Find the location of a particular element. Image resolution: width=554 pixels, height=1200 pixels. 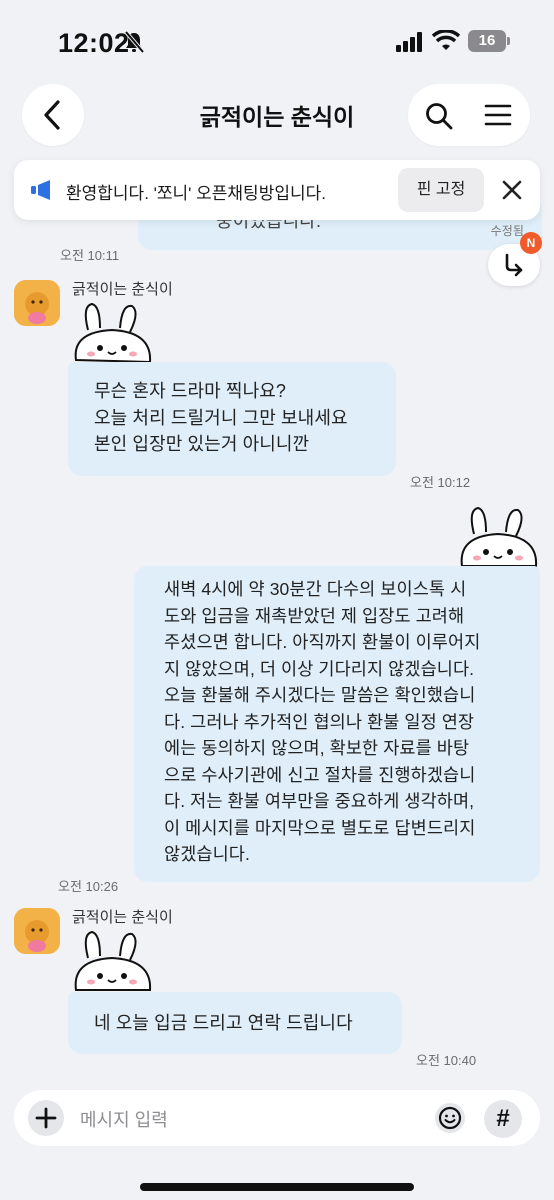

message-time: 오전 10:40 is located at coordinates (446, 1060).